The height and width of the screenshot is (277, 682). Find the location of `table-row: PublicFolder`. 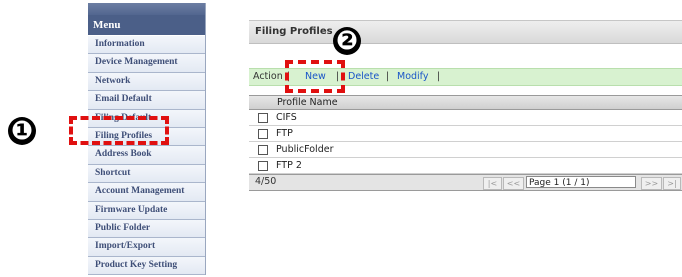

table-row: PublicFolder is located at coordinates (465, 150).